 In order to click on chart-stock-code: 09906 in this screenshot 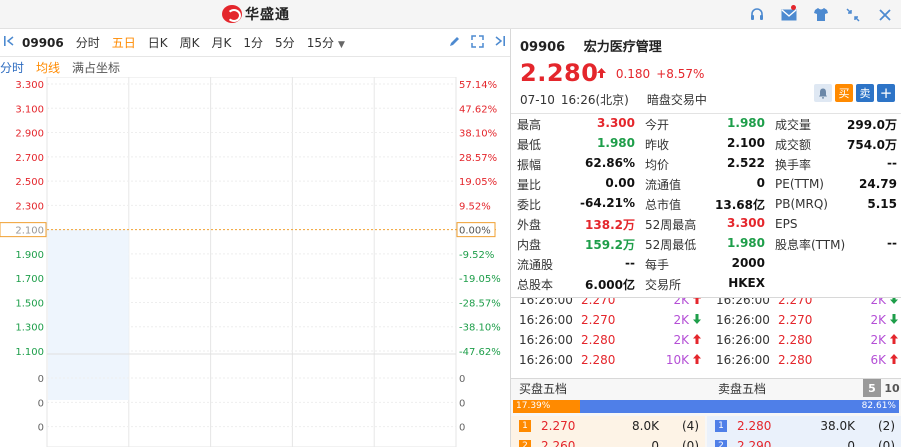, I will do `click(43, 42)`.